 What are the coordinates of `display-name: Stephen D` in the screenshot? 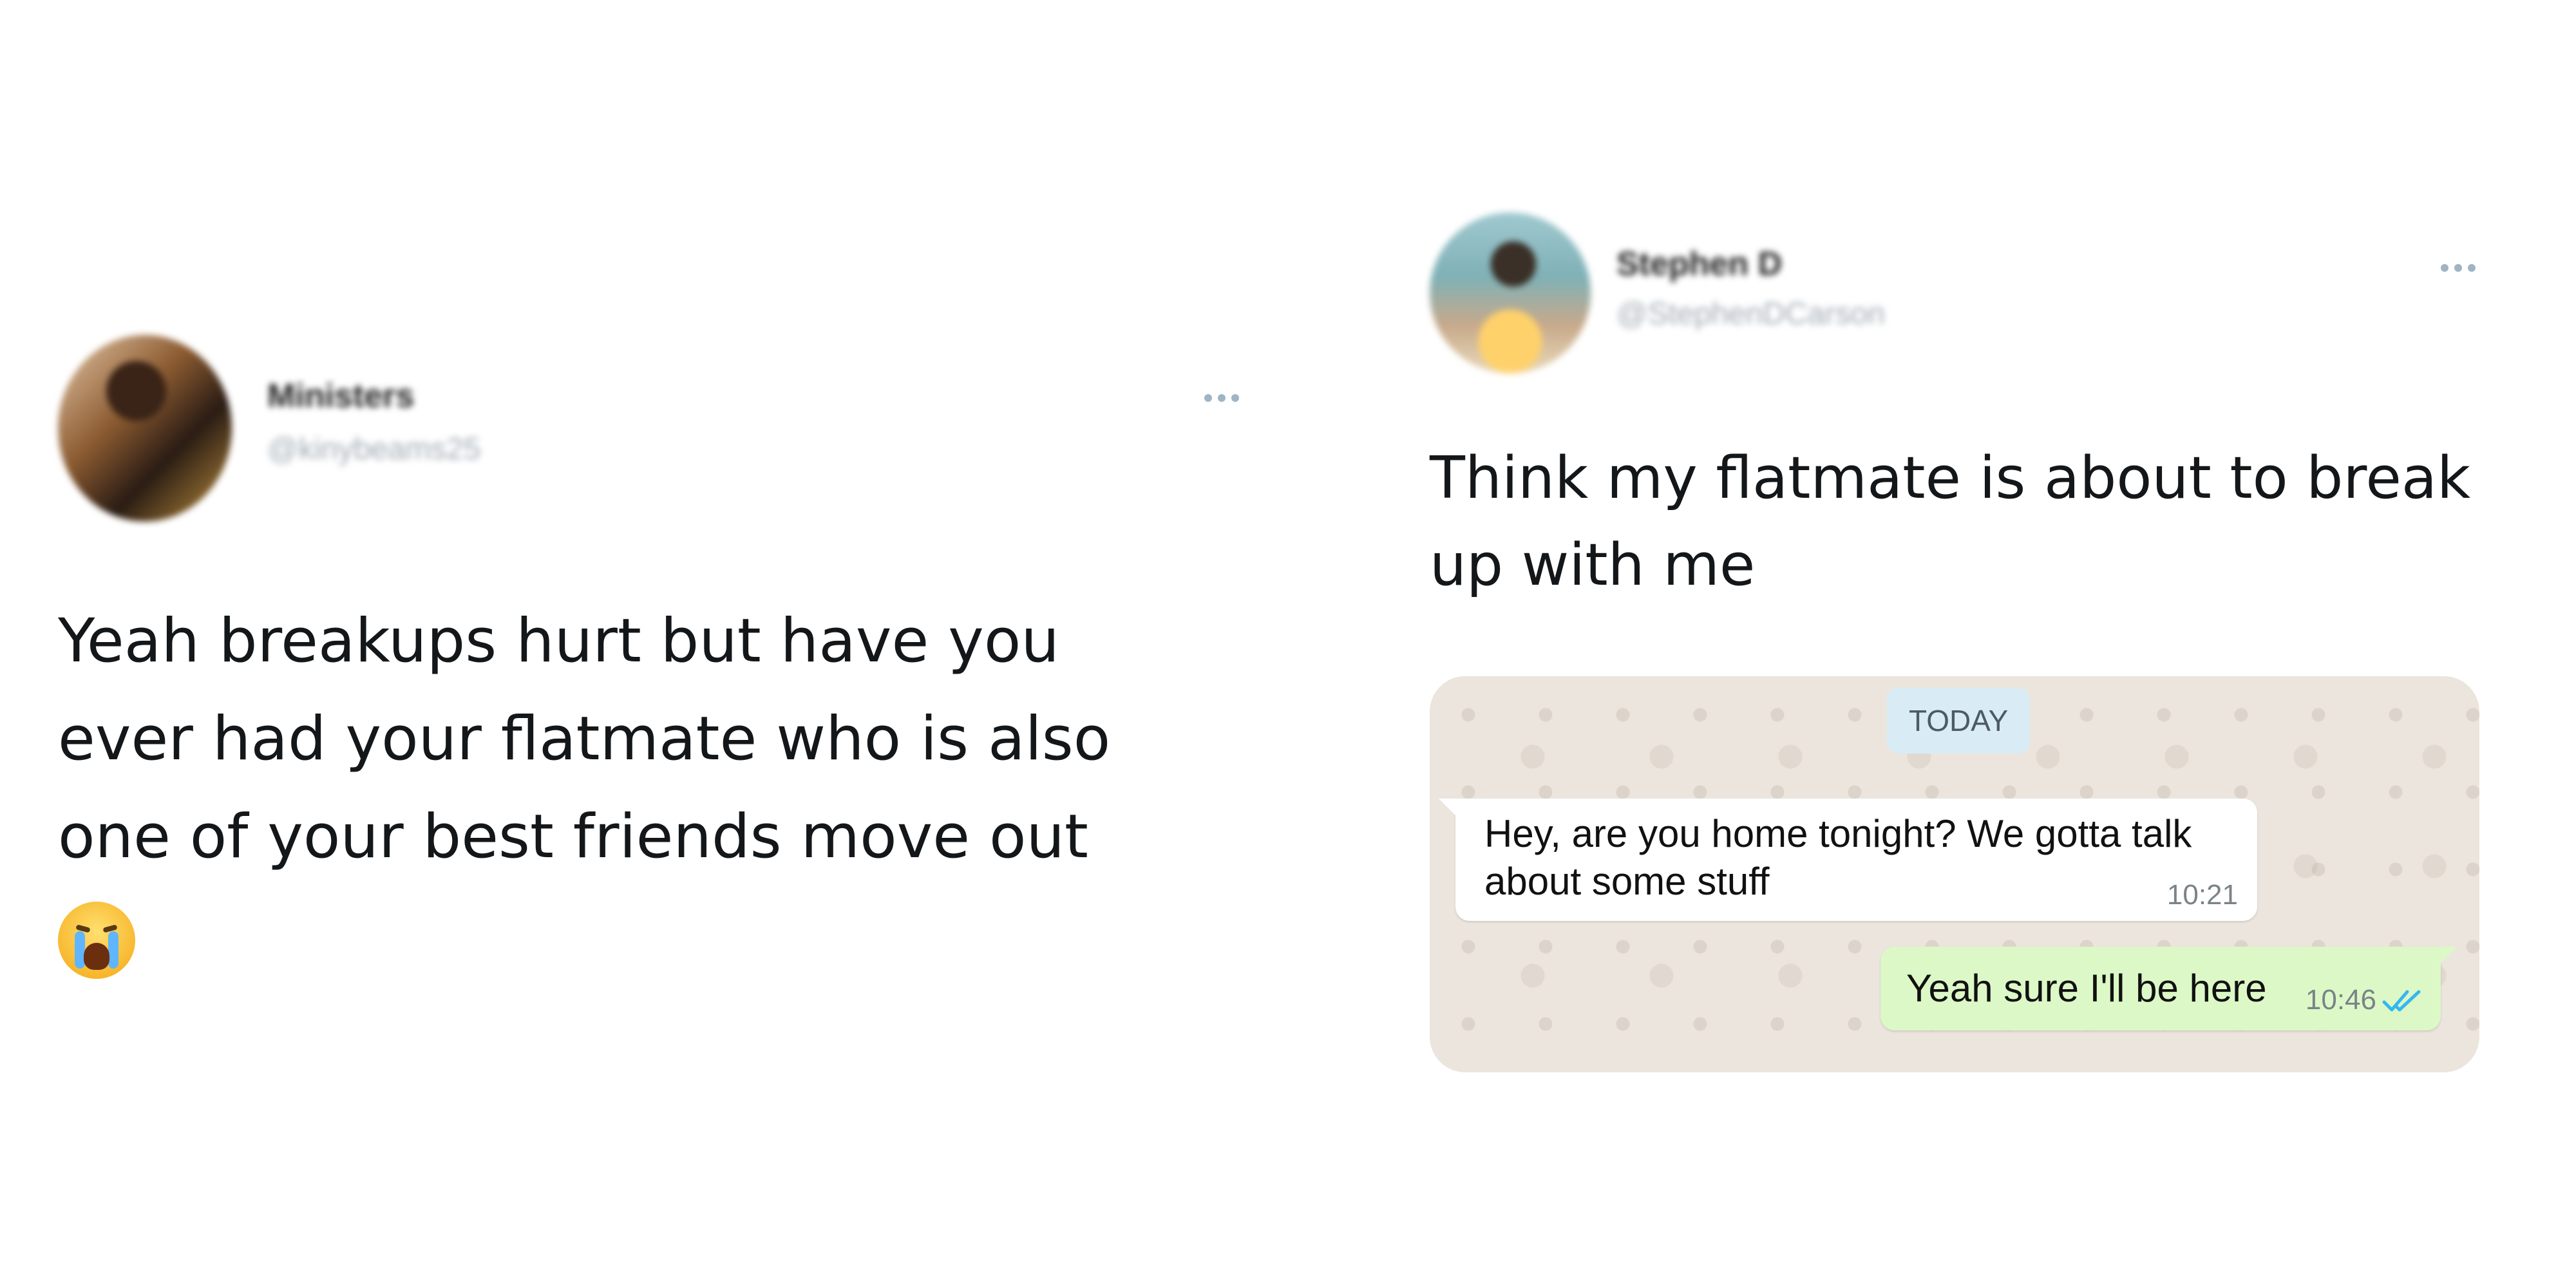 It's located at (1699, 264).